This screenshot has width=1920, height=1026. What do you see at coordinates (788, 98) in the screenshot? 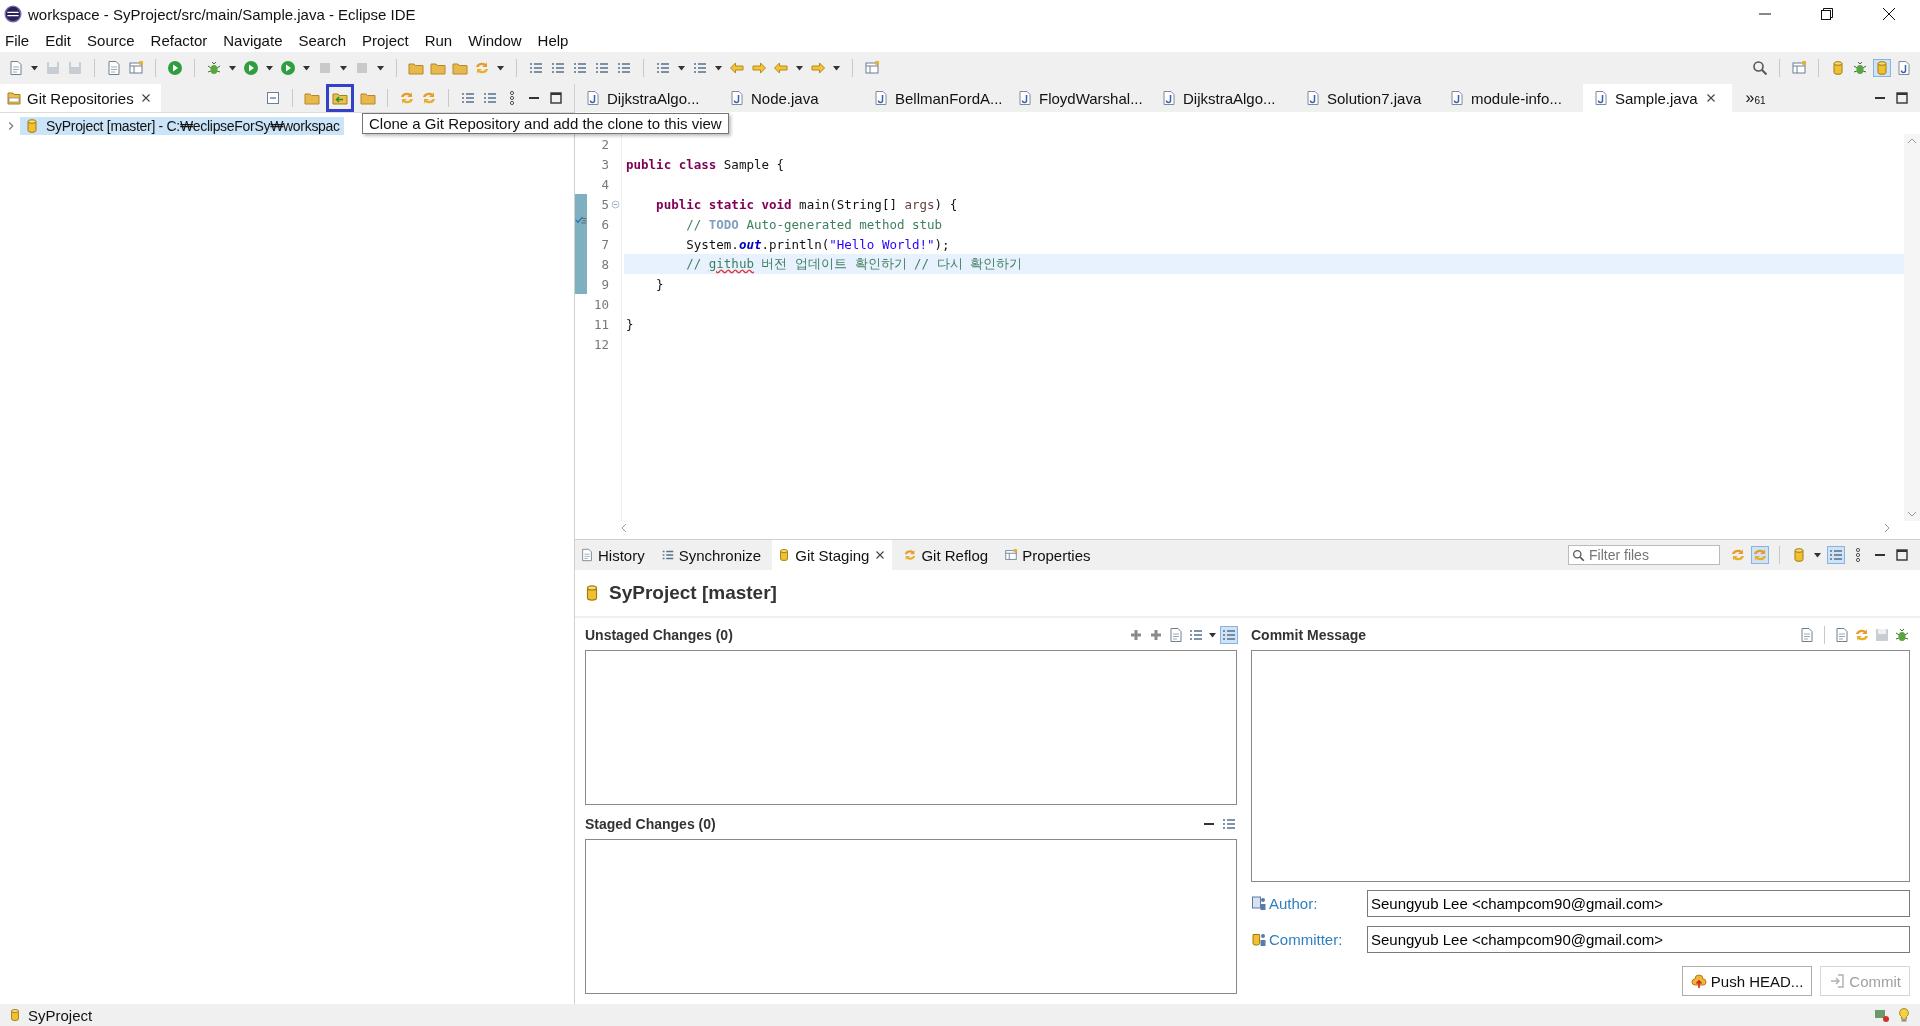
I see `editor-tab: Node.java` at bounding box center [788, 98].